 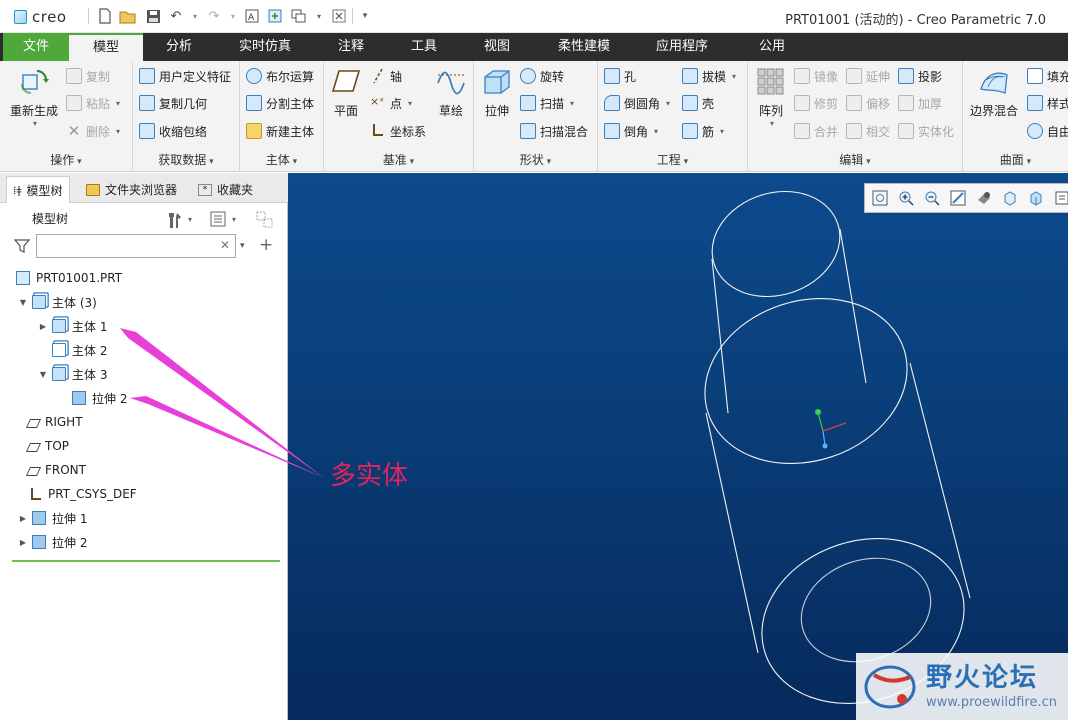 I want to click on watermark-url: www.proewildfire.cn, so click(x=991, y=702).